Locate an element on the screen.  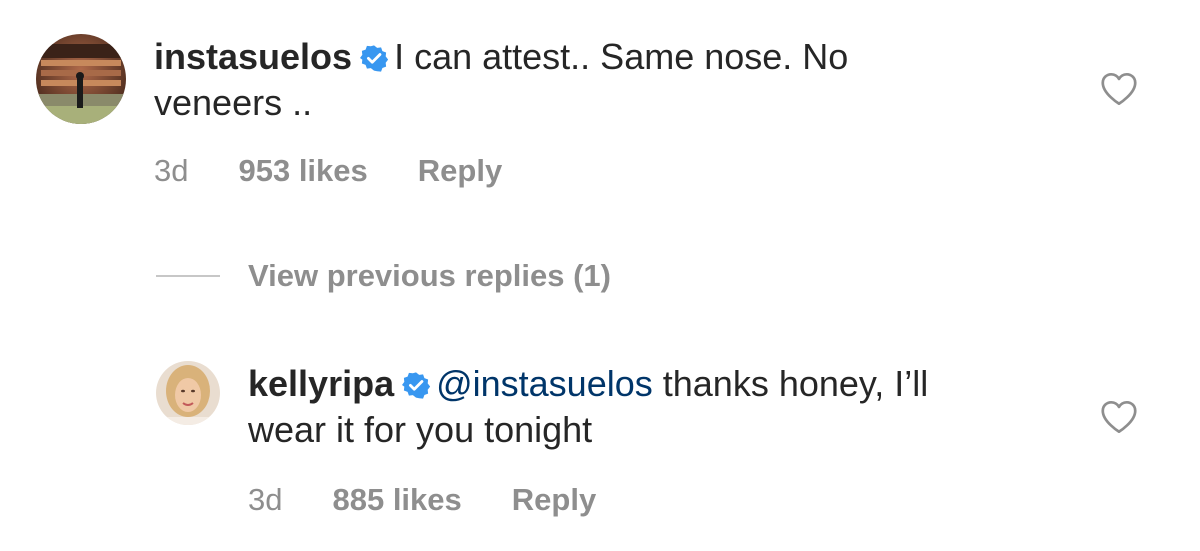
comment-meta: 3d 885 likes Reply is located at coordinates (422, 500).